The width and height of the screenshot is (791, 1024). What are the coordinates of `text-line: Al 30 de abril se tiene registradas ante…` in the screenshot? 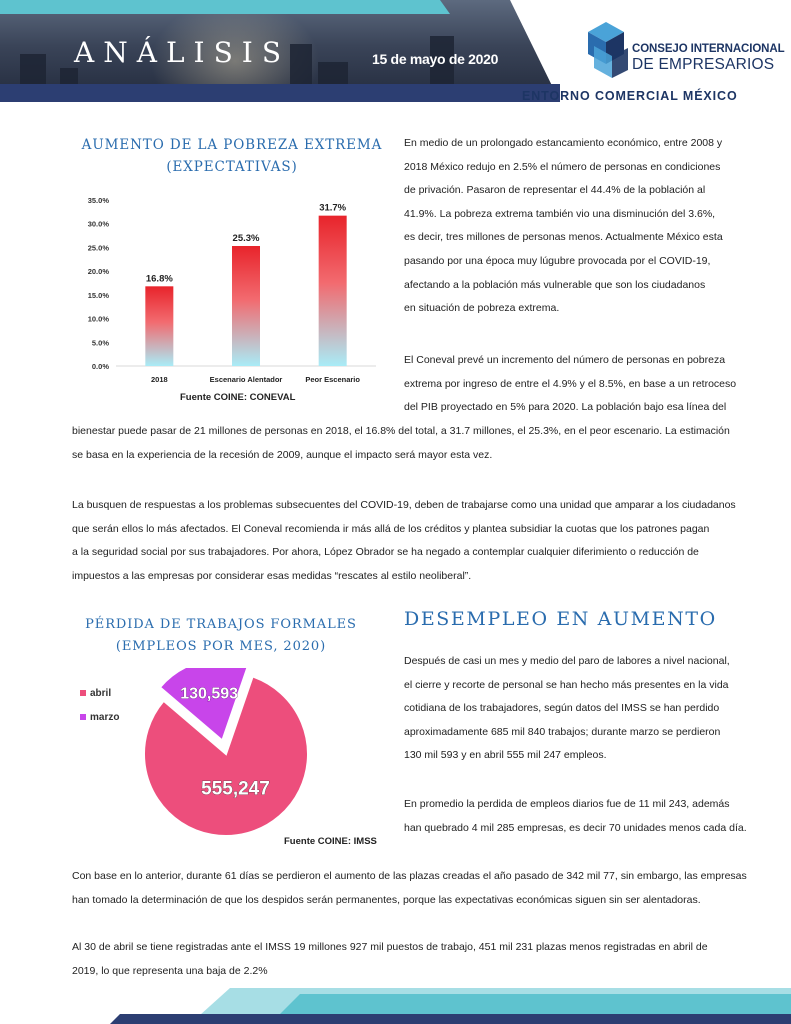 It's located at (390, 947).